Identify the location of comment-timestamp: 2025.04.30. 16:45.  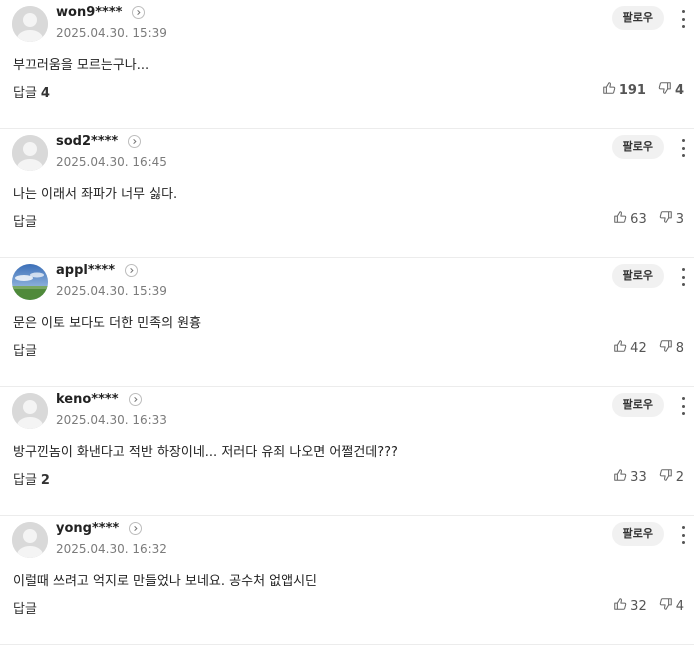
(111, 162).